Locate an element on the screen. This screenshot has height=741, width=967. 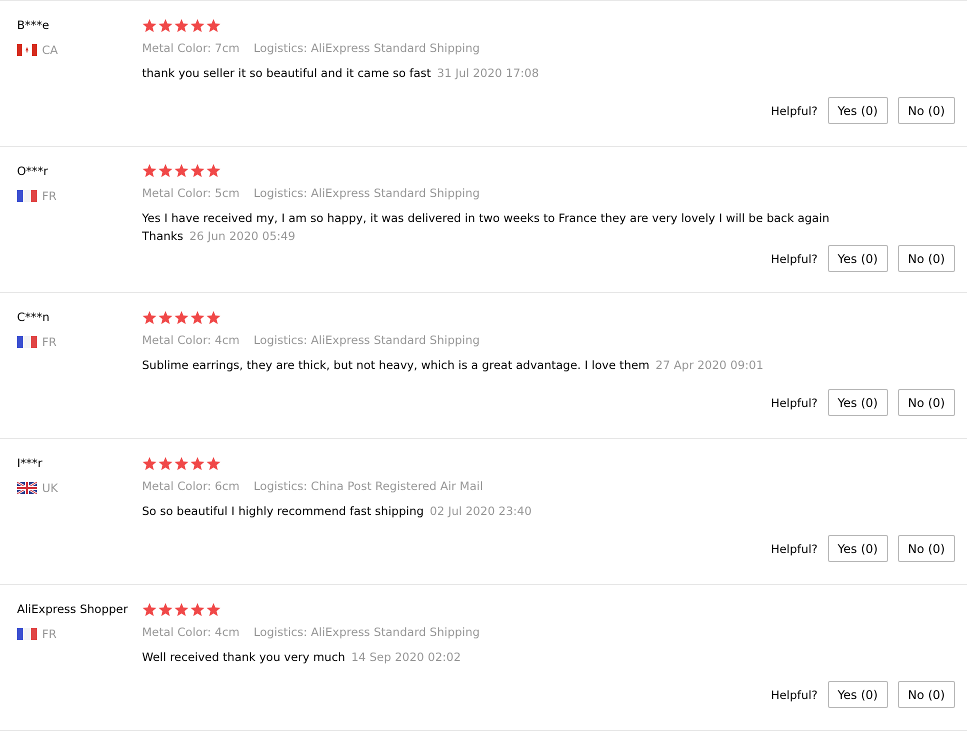
review-date: 14 Sep 2020 02:02 is located at coordinates (406, 657).